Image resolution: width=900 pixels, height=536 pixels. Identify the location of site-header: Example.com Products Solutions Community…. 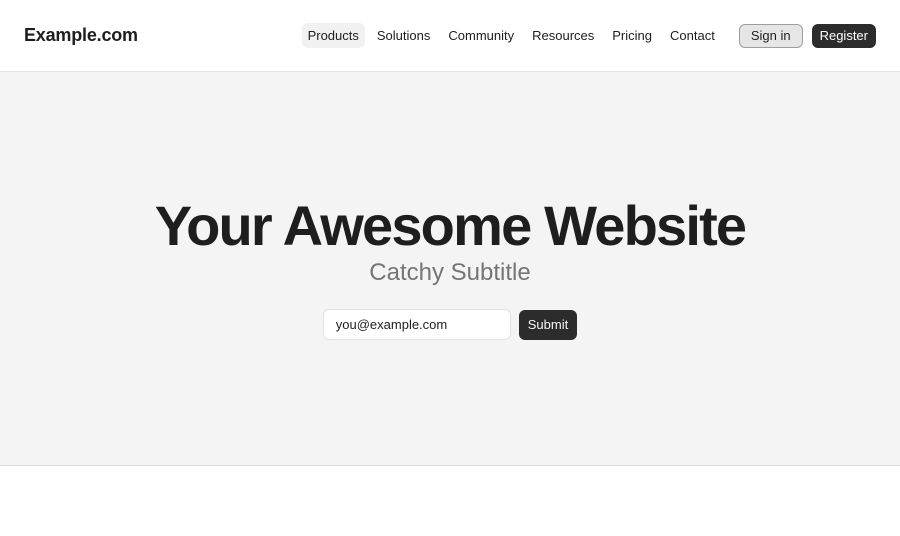
(450, 36).